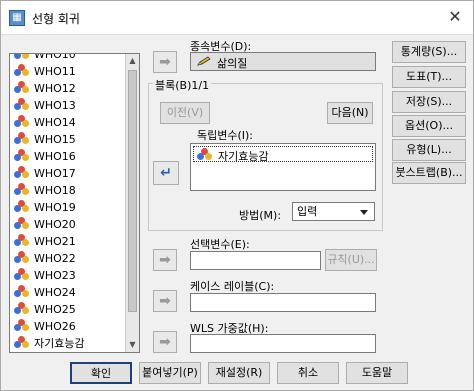  Describe the element at coordinates (132, 61) in the screenshot. I see `scroll-up-icon: ▲` at that location.